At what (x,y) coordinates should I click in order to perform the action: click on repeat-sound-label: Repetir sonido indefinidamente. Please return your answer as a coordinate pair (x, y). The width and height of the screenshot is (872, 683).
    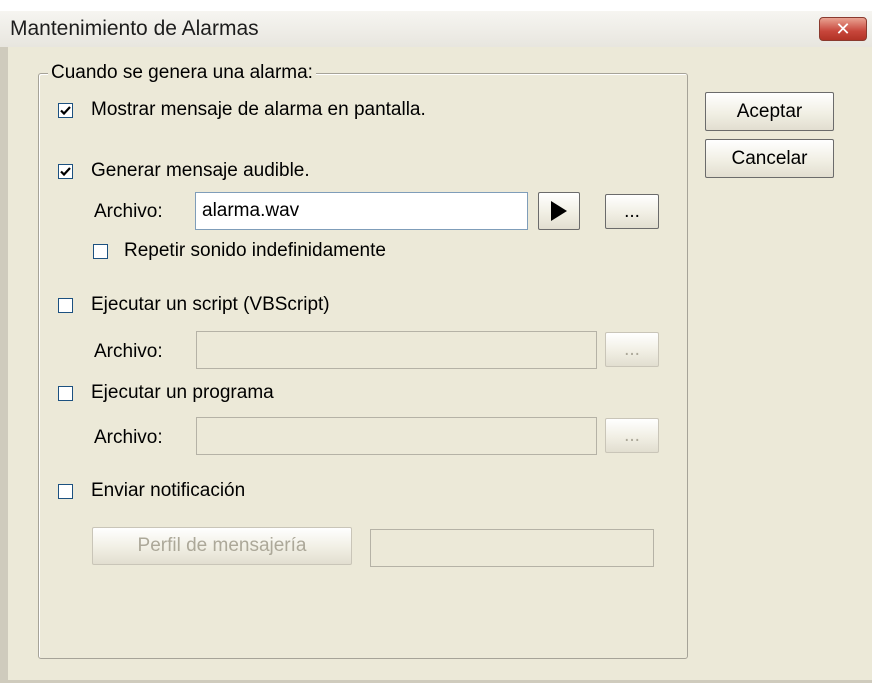
    Looking at the image, I should click on (255, 251).